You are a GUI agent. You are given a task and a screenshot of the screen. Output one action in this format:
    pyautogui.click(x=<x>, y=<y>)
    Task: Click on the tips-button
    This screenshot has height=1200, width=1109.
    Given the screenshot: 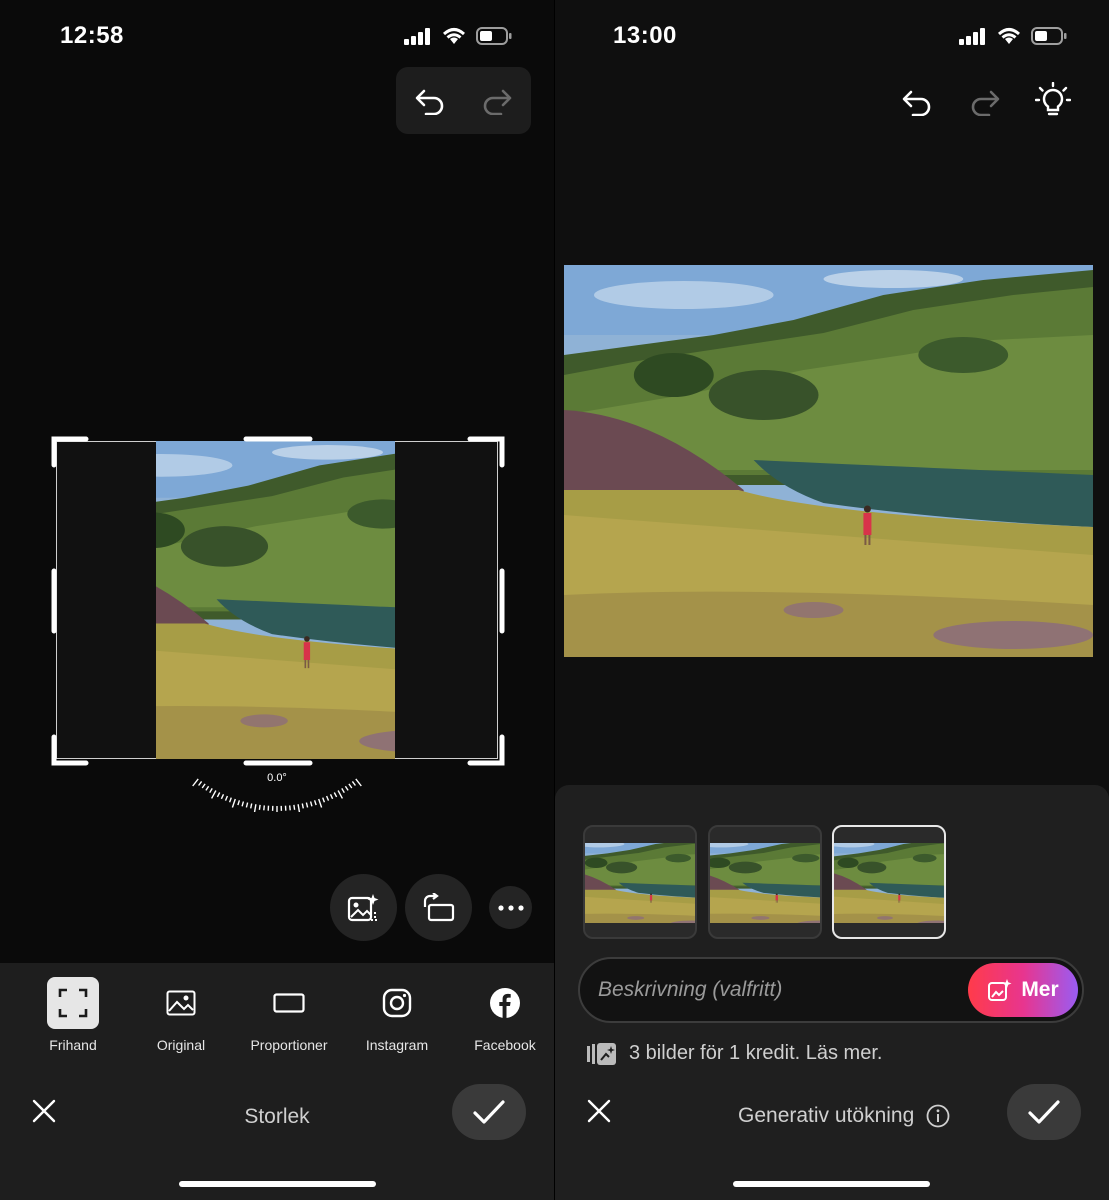 What is the action you would take?
    pyautogui.click(x=1053, y=101)
    